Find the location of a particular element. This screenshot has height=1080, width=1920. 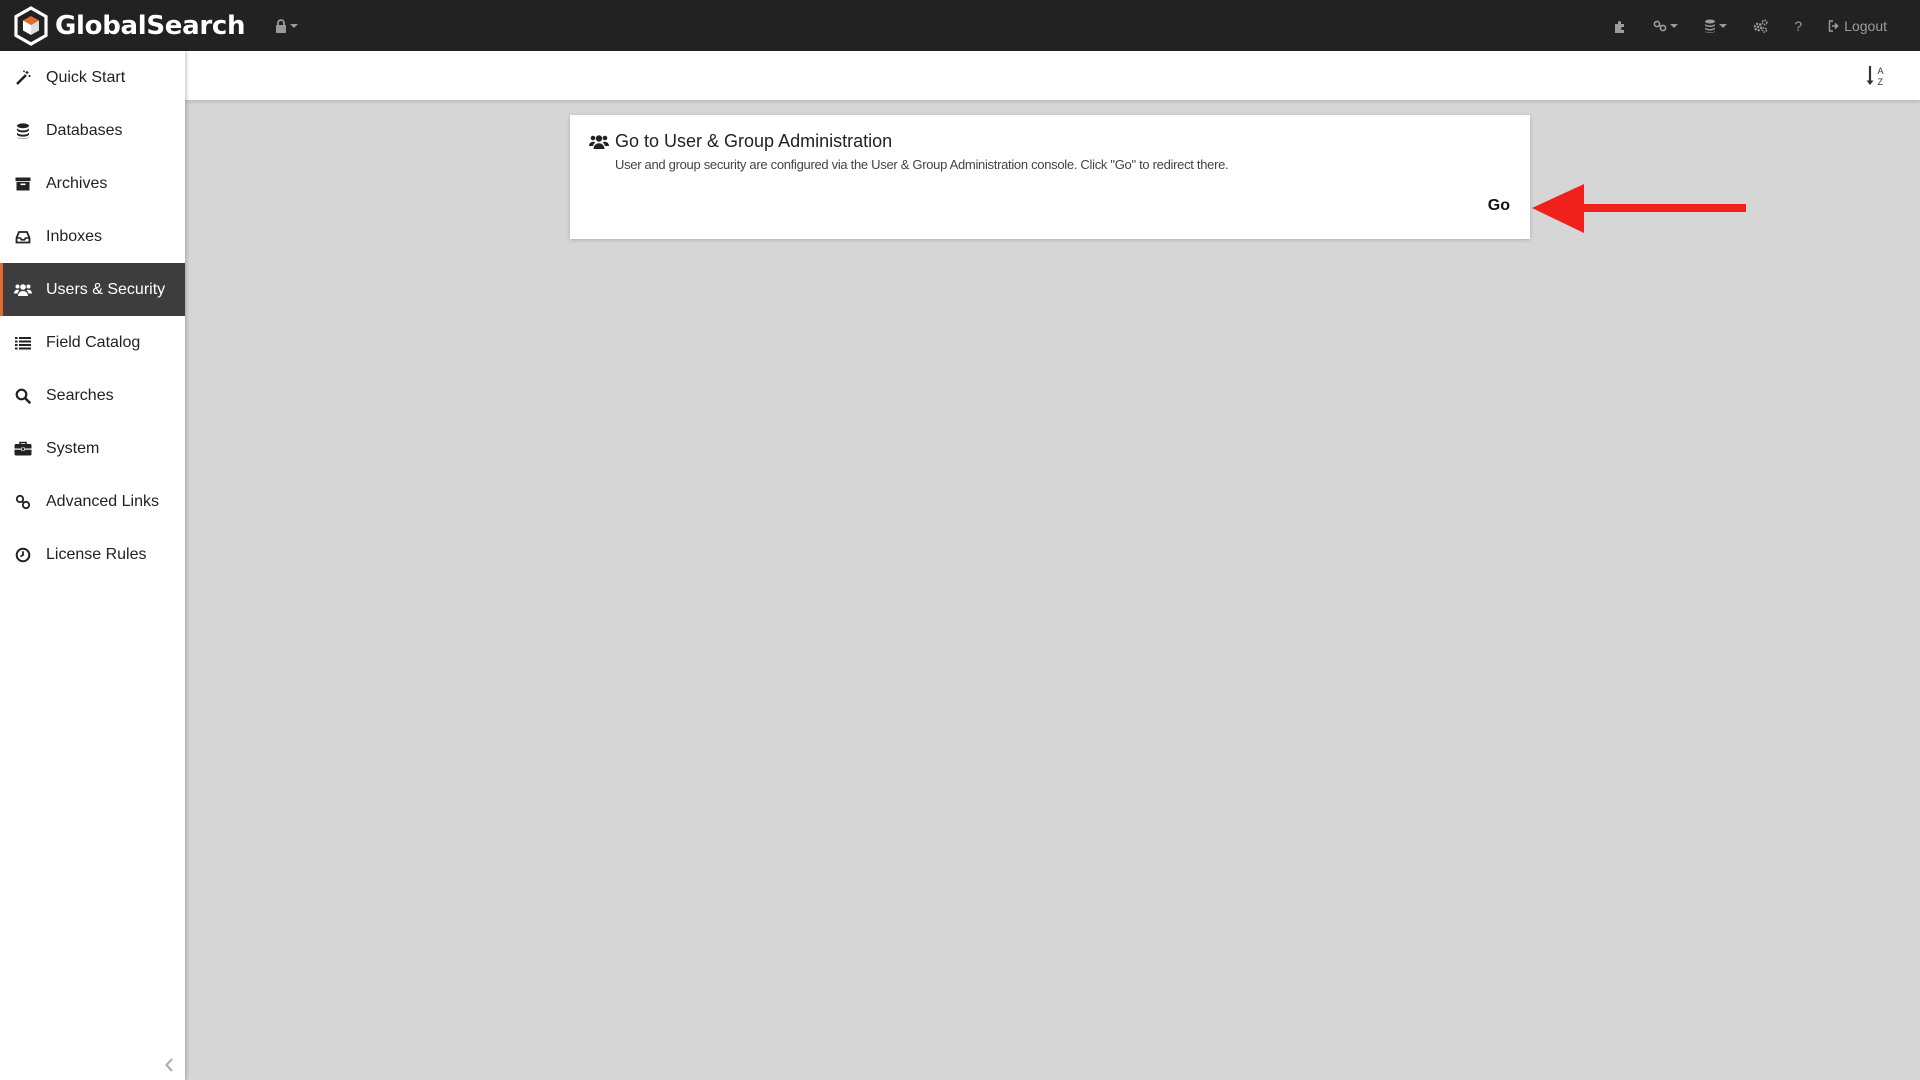

clock-icon is located at coordinates (23, 555).